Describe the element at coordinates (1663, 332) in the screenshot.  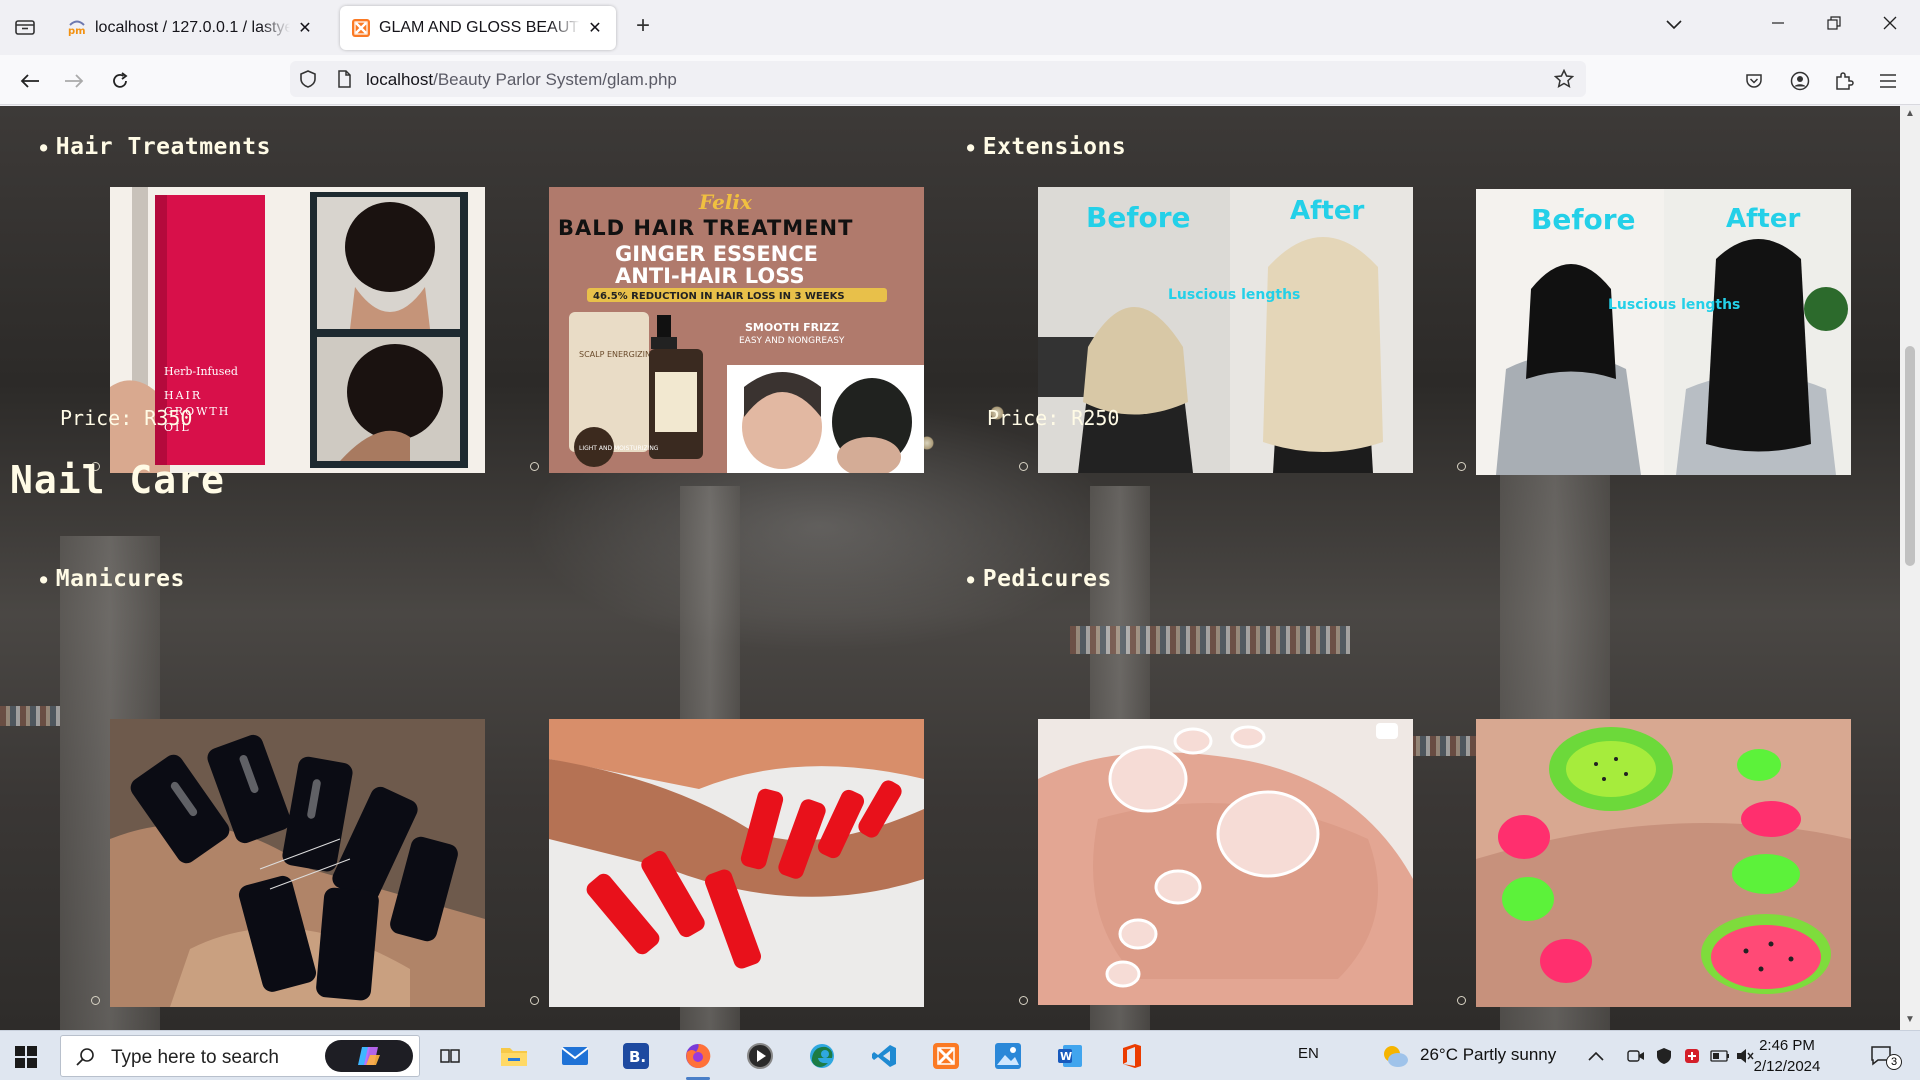
I see `dark-extensions-image: Before After Luscious lengths` at that location.